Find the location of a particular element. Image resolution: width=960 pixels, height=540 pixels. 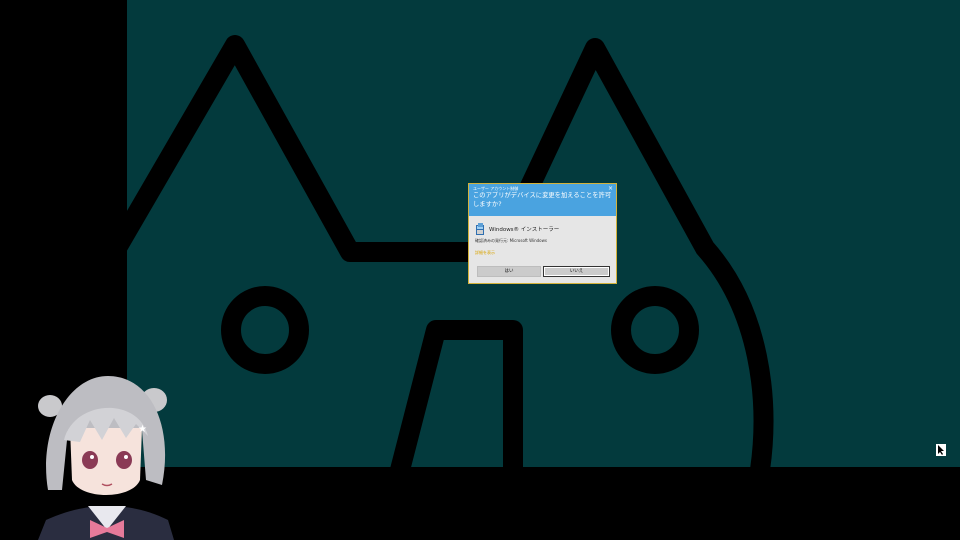

show-details-link: 詳細を表示 is located at coordinates (542, 253).